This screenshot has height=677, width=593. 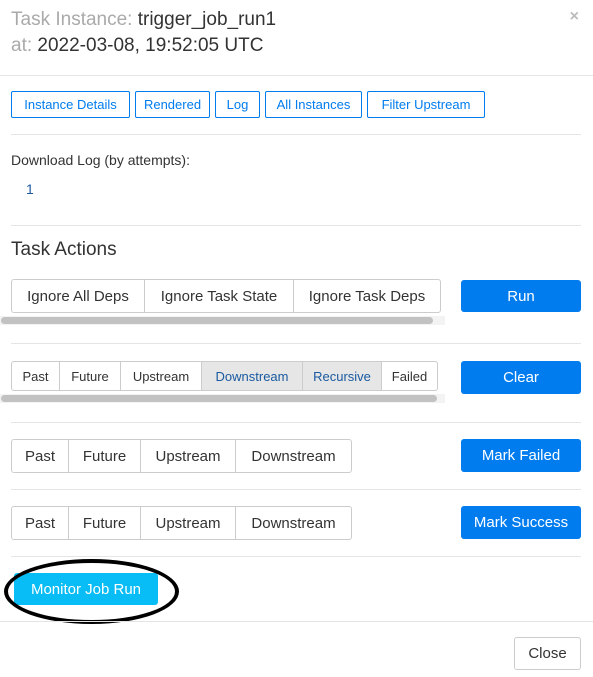 What do you see at coordinates (521, 296) in the screenshot?
I see `run-button: Run` at bounding box center [521, 296].